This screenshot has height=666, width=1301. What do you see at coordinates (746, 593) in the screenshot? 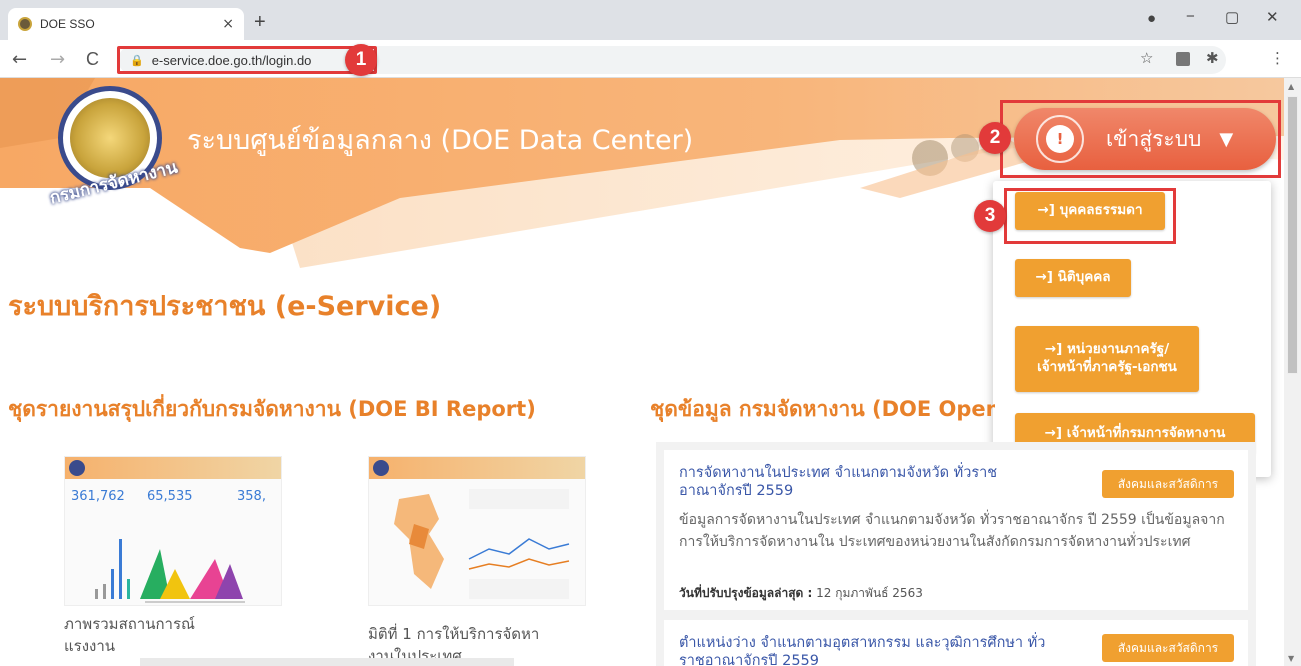
I see `updated-label: วันที่ปรับปรุงข้อมูลล่าสุด :` at bounding box center [746, 593].